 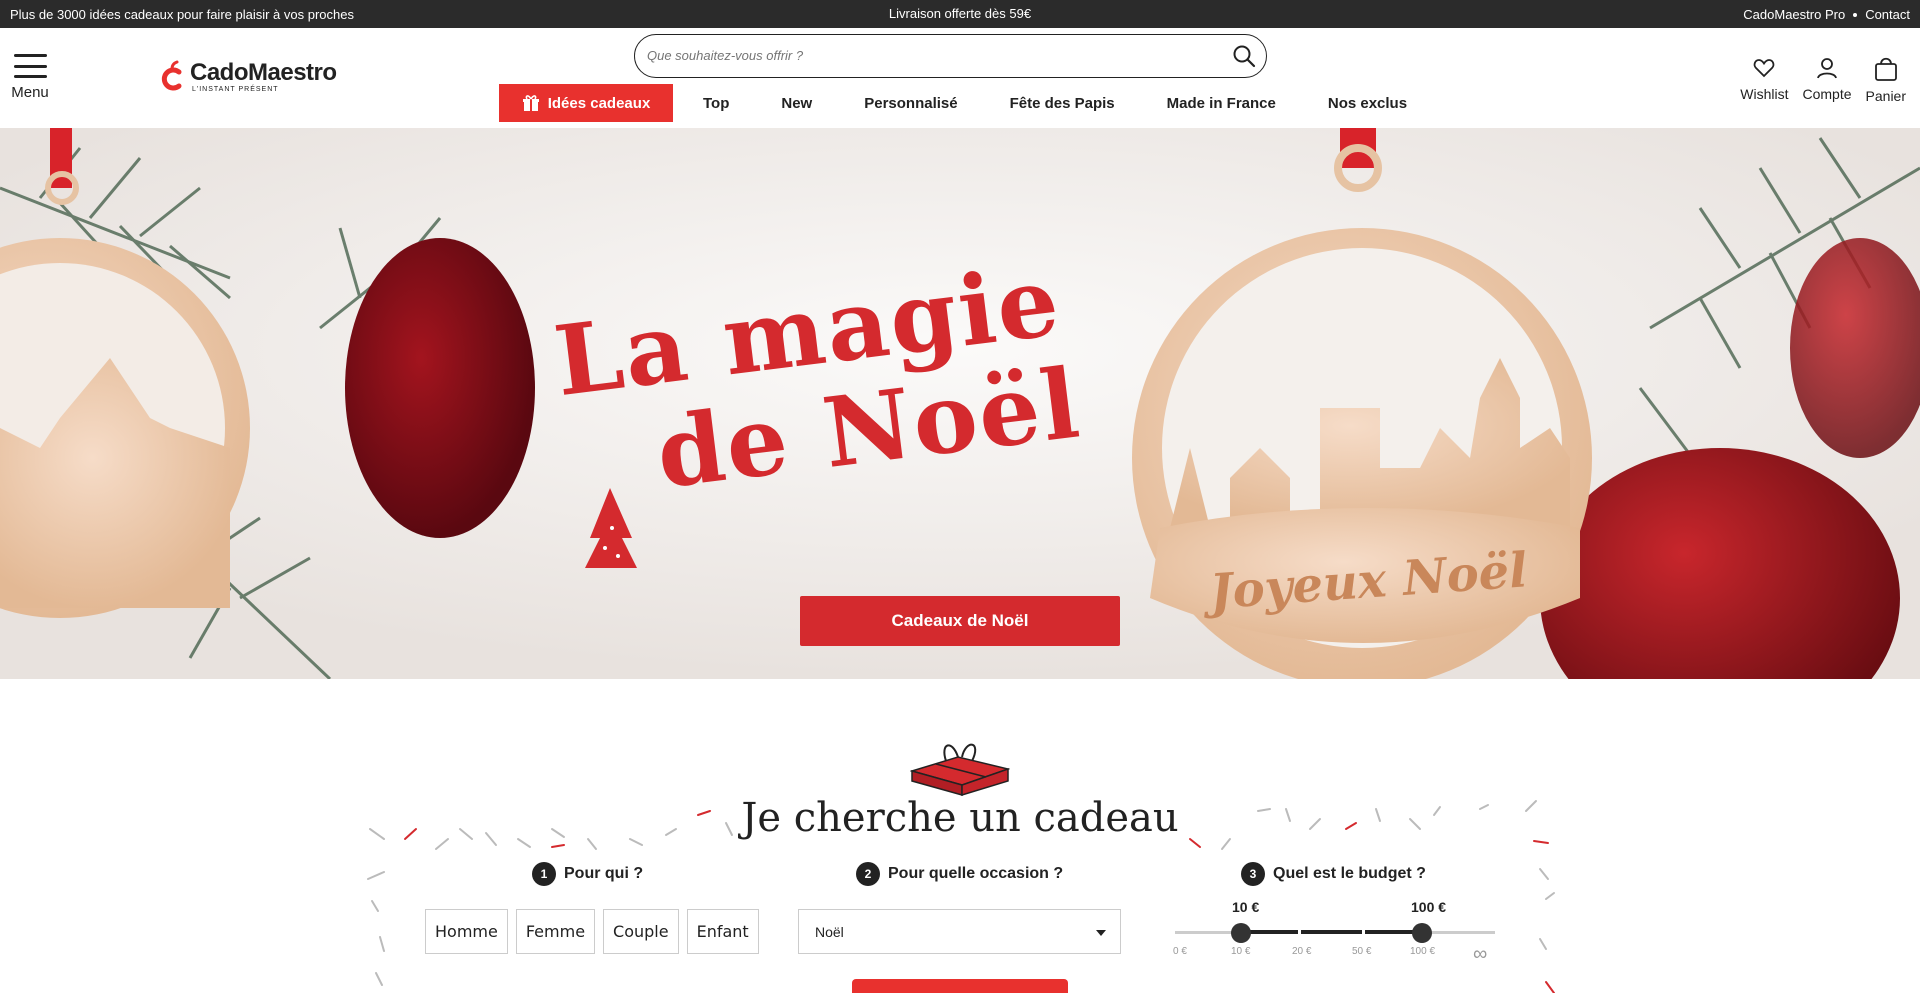 I want to click on budget-max-value: 100 €, so click(x=1429, y=907).